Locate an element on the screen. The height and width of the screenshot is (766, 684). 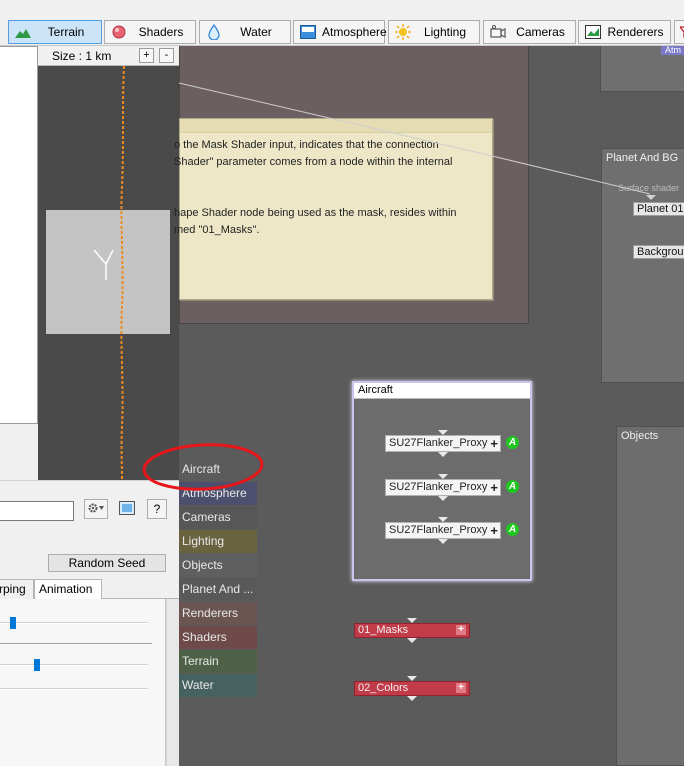
atmosphere-group-frame: Atm is located at coordinates (642, 69).